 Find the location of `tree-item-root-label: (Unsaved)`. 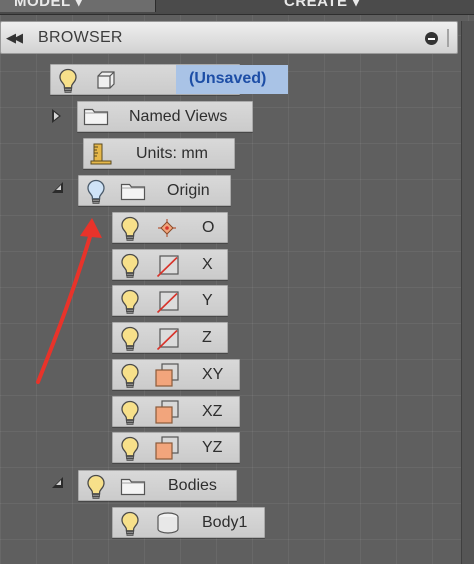

tree-item-root-label: (Unsaved) is located at coordinates (228, 78).